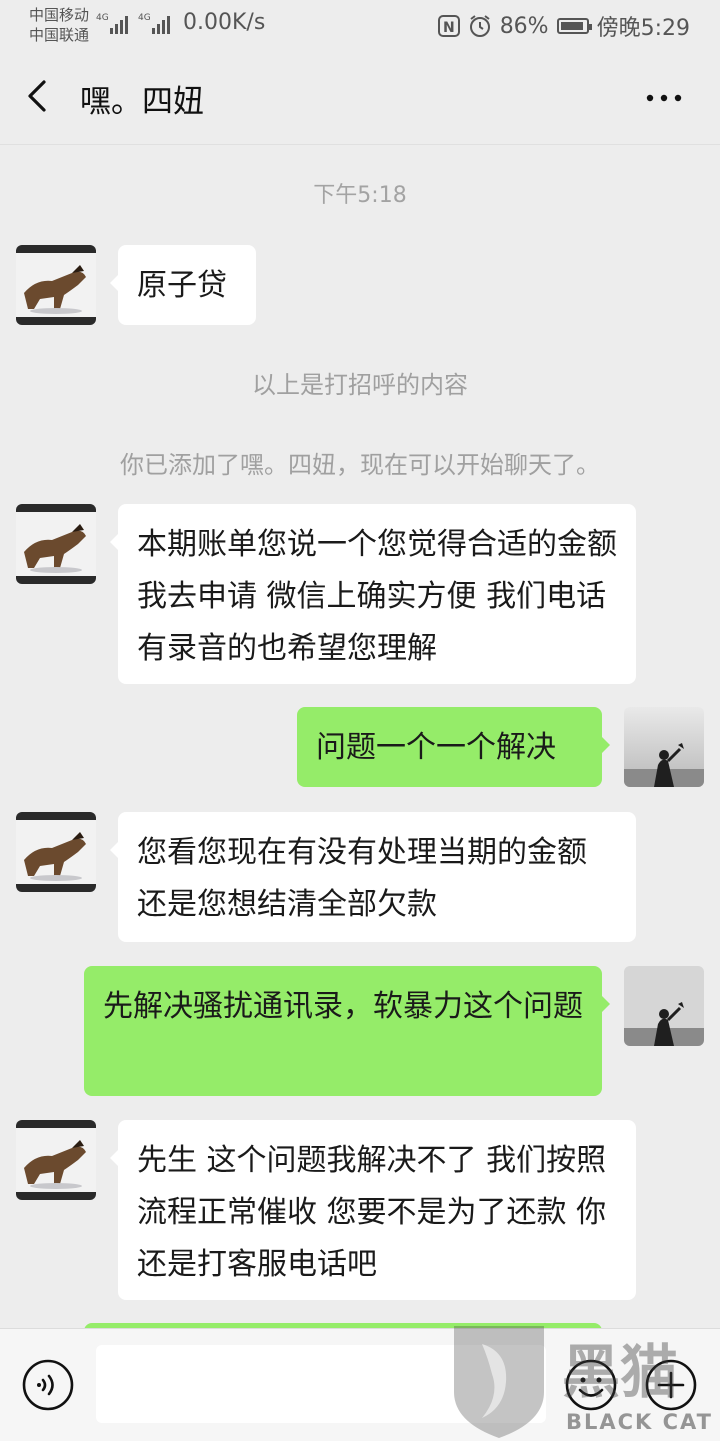  I want to click on chat-title: 嘿。四妞, so click(142, 102).